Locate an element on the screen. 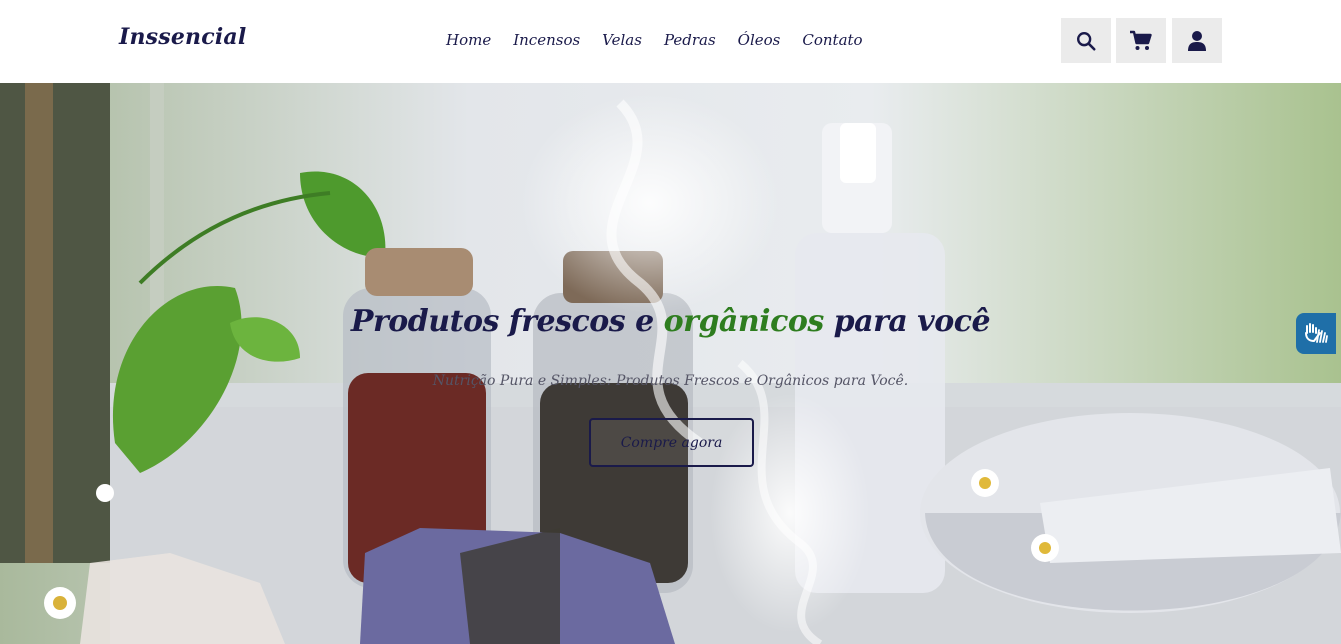 This screenshot has height=644, width=1341. shop-now-button: Compre agora is located at coordinates (671, 442).